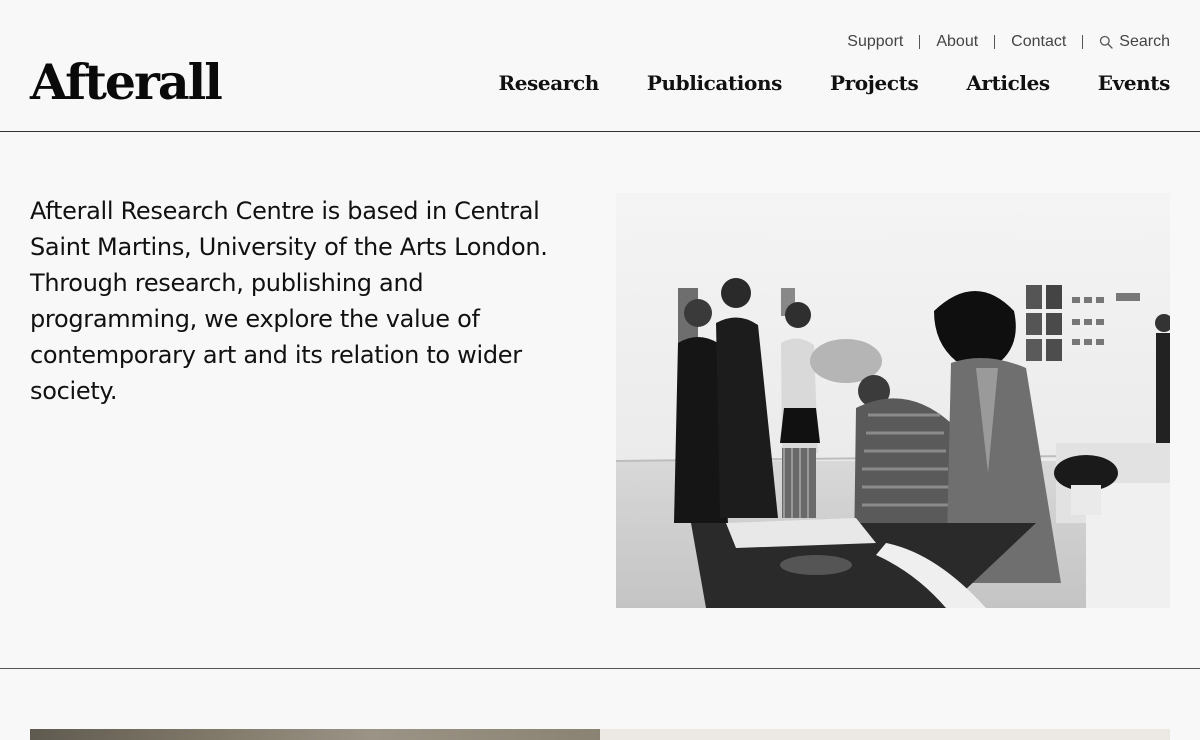  I want to click on nav-link-contact: Contact, so click(1038, 42).